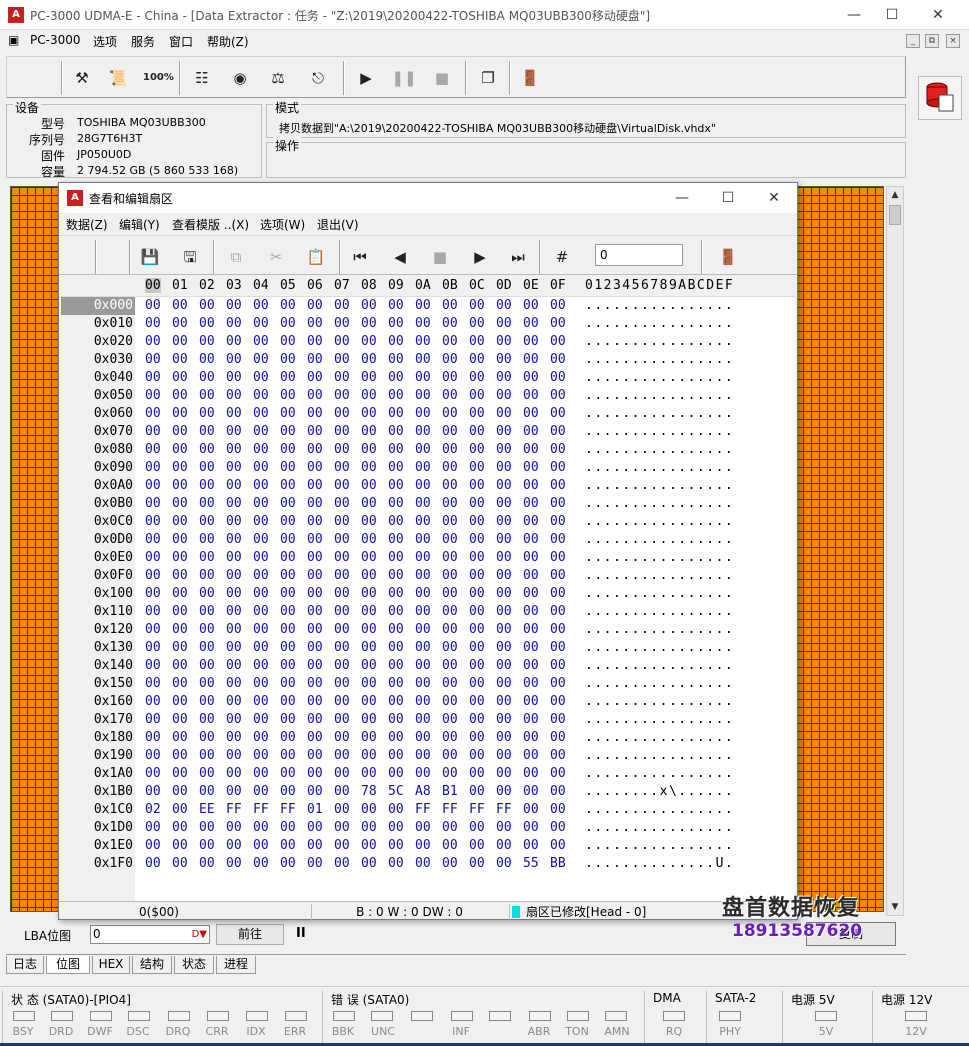 This screenshot has height=1046, width=969. What do you see at coordinates (152, 965) in the screenshot?
I see `tab-structure: 结构` at bounding box center [152, 965].